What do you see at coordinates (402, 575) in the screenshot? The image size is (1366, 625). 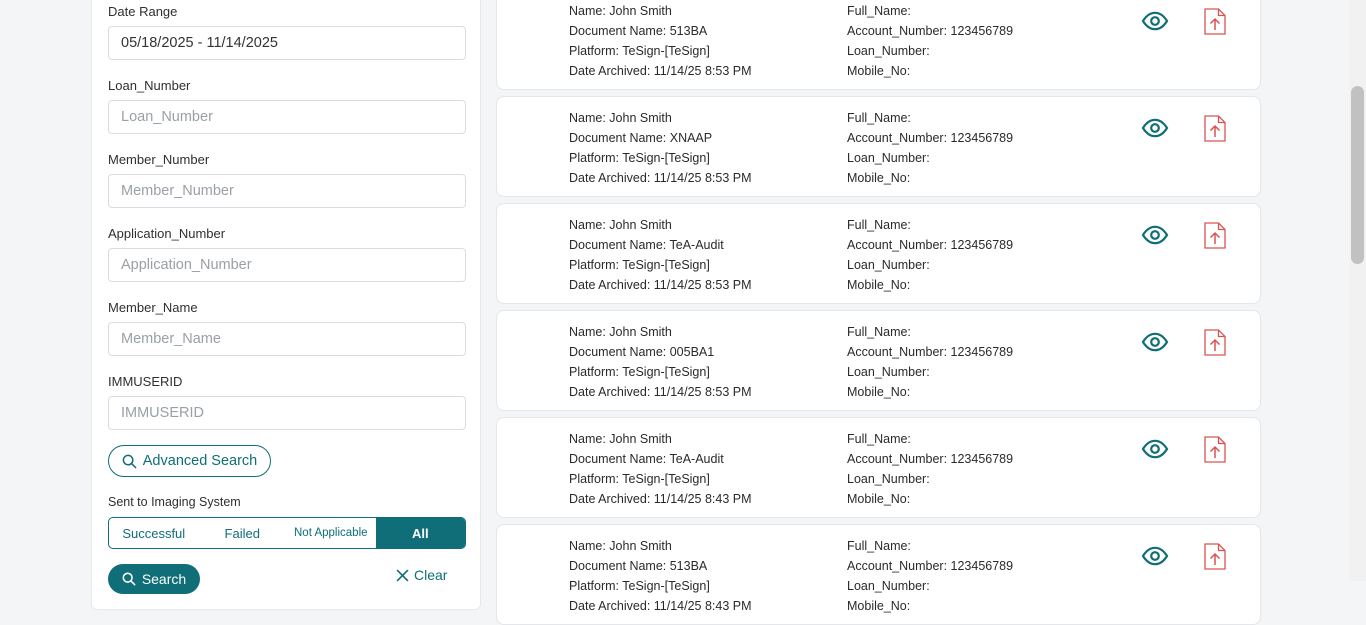 I see `close-icon` at bounding box center [402, 575].